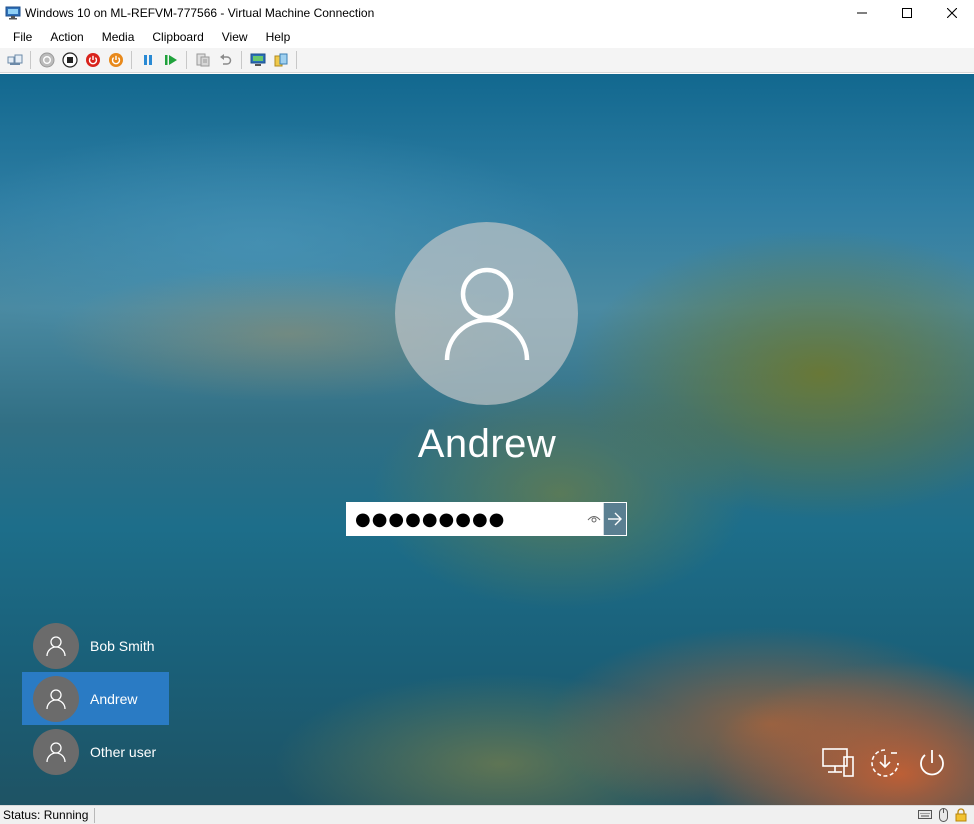 The width and height of the screenshot is (974, 824). I want to click on user-item-bob-smith: Bob Smith, so click(95, 645).